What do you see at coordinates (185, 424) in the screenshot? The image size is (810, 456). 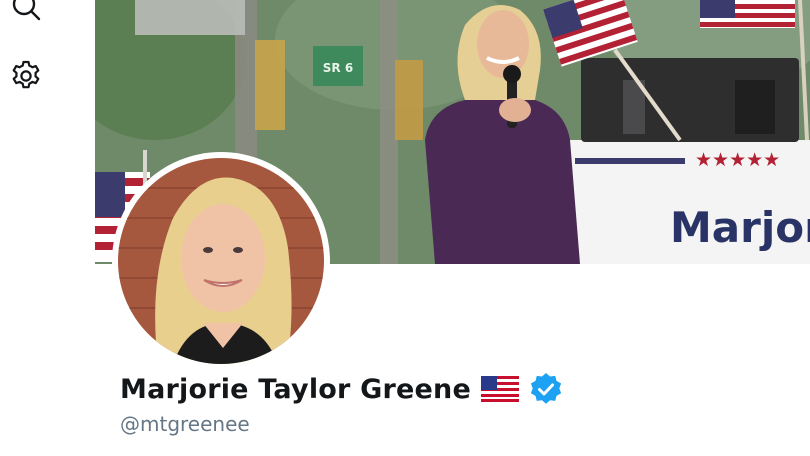 I see `profile-handle: @mtgreenee` at bounding box center [185, 424].